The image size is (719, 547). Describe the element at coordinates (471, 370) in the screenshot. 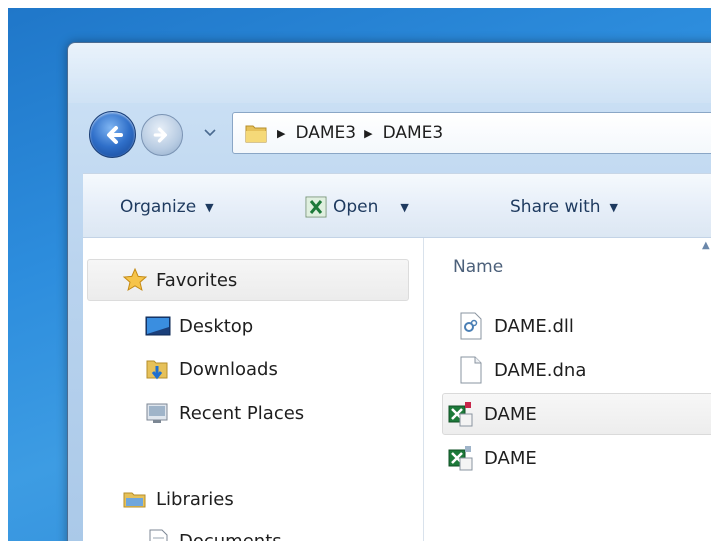

I see `blank-file-icon` at that location.